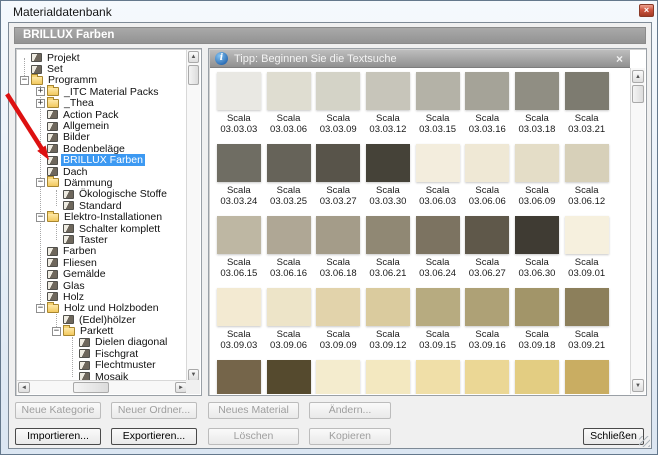 This screenshot has height=455, width=658. Describe the element at coordinates (101, 365) in the screenshot. I see `tree-item: Flechtmuster` at that location.